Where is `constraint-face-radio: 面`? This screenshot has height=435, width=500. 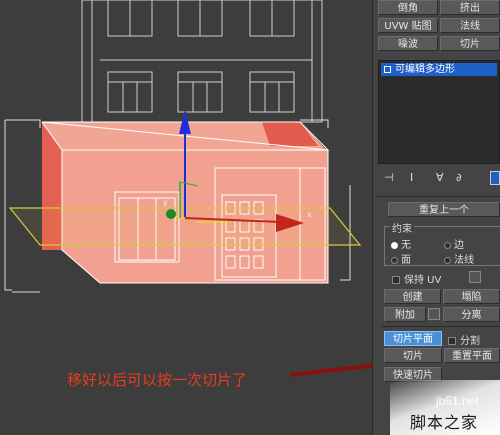 constraint-face-radio: 面 is located at coordinates (401, 258).